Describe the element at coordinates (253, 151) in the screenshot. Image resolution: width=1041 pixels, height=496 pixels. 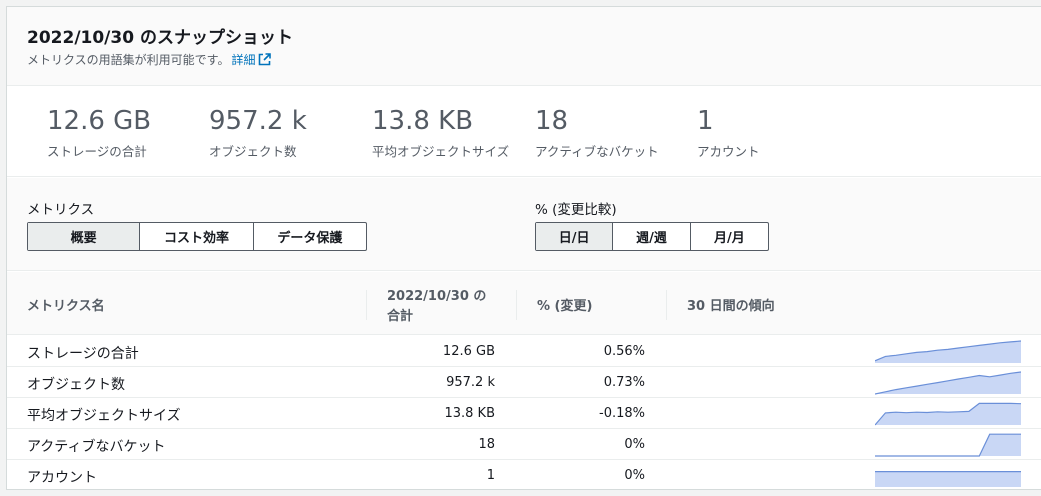
I see `stat-label: オブジェクト数` at that location.